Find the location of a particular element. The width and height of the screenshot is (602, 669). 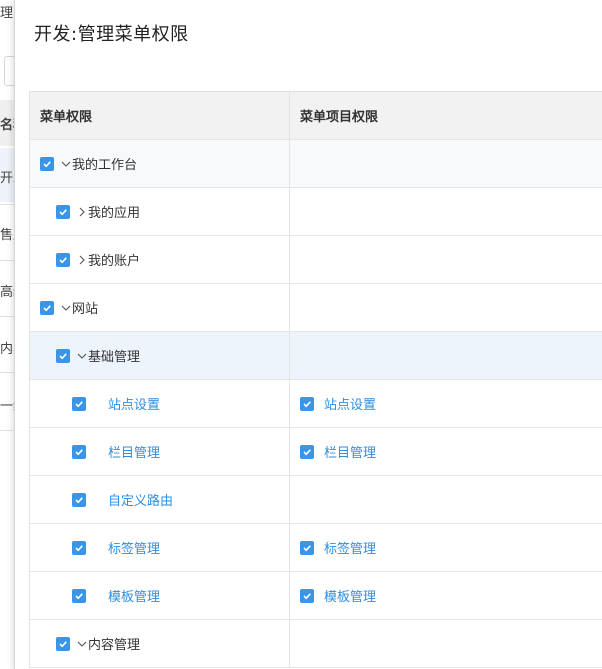

menu-cell: 基础管理 is located at coordinates (160, 355).